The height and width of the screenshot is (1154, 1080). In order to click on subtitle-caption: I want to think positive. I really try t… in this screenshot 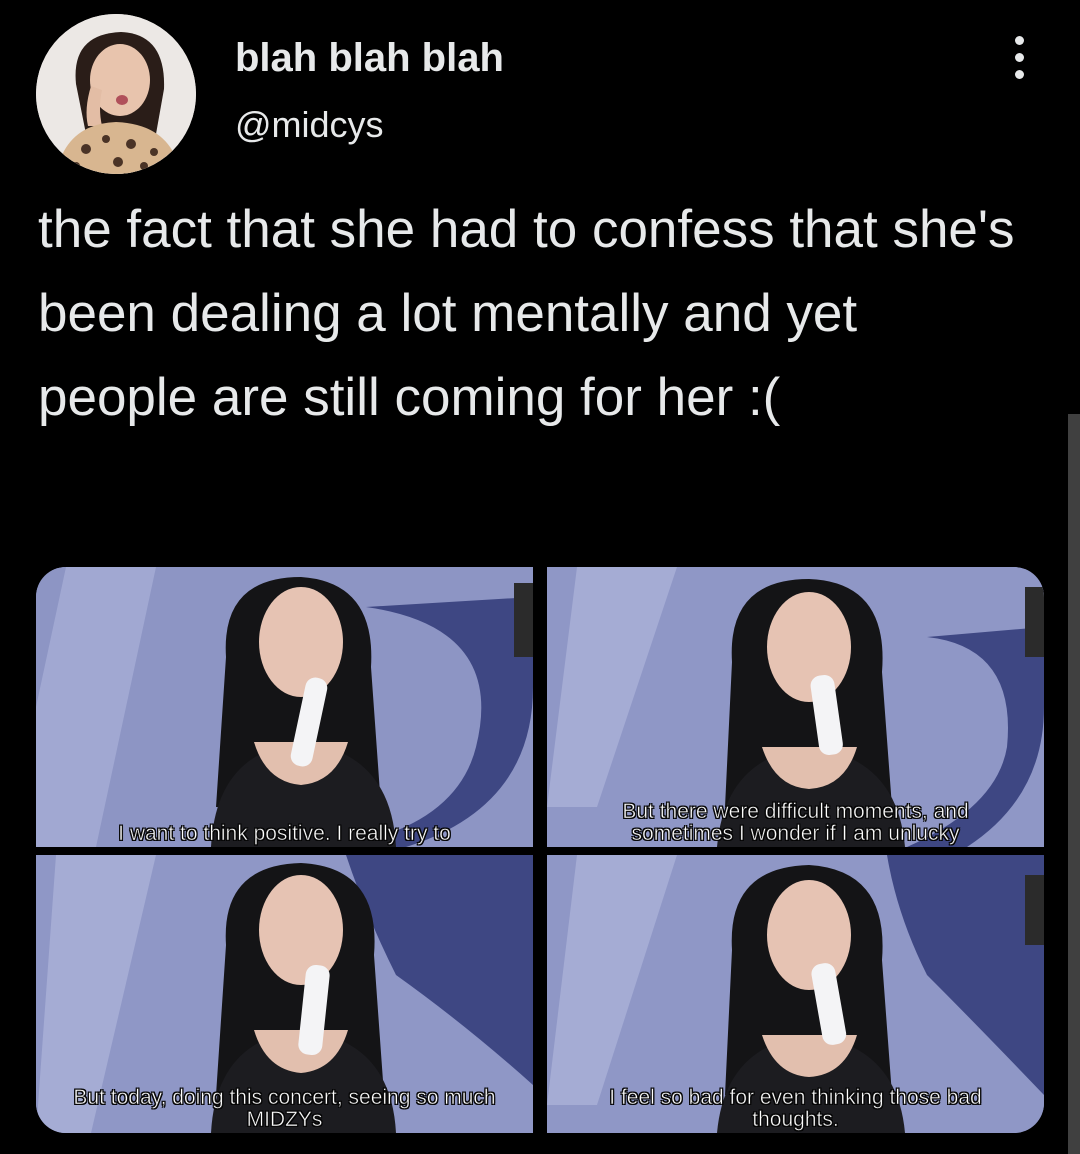, I will do `click(284, 833)`.